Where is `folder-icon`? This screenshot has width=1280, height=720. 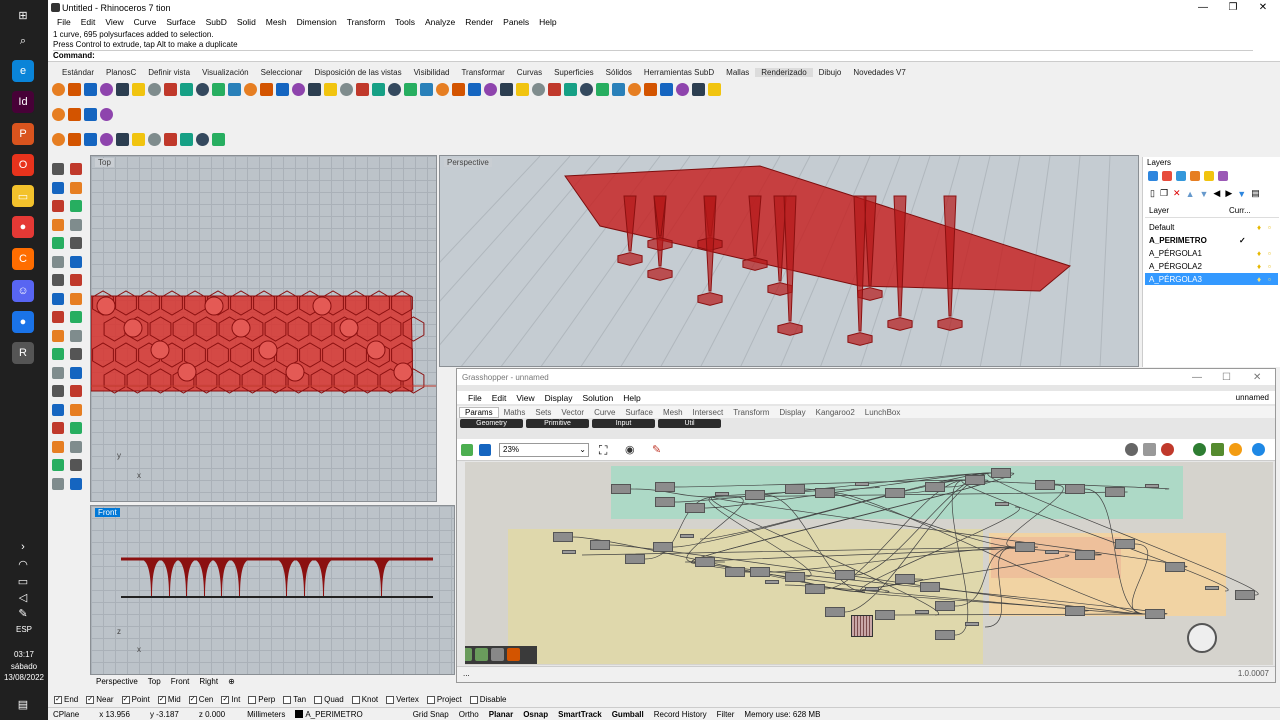 folder-icon is located at coordinates (1209, 176).